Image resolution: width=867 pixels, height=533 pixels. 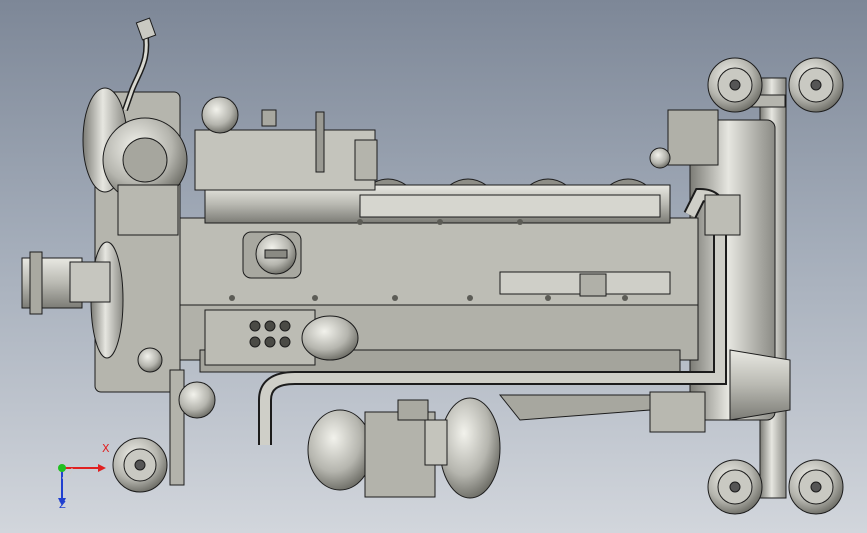 What do you see at coordinates (62, 468) in the screenshot?
I see `y-axis-dot` at bounding box center [62, 468].